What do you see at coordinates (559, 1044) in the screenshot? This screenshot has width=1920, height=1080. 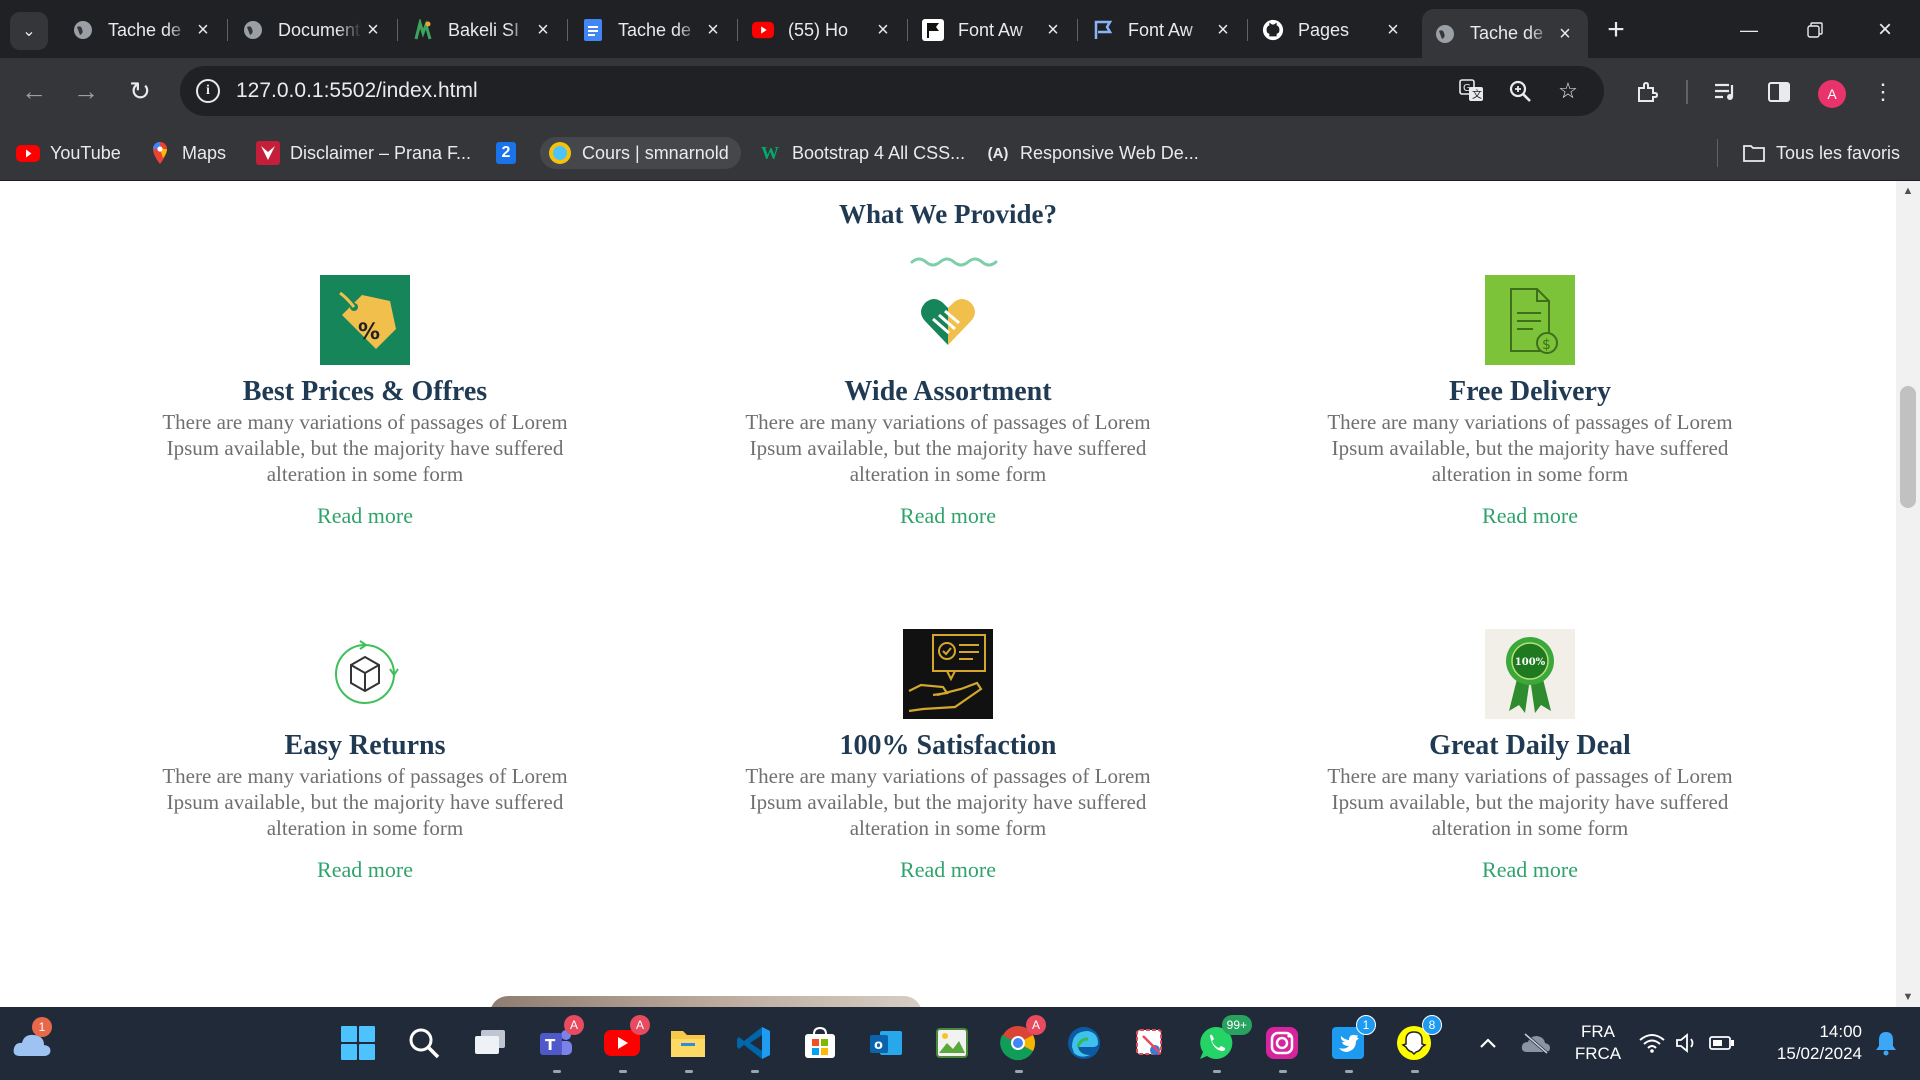 I see `teams-app: T A` at bounding box center [559, 1044].